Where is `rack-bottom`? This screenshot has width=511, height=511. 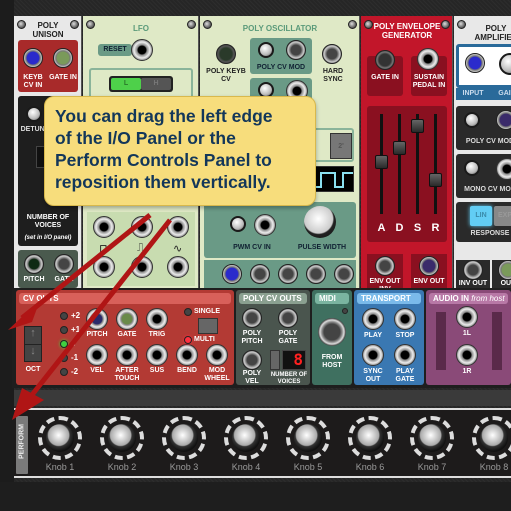 rack-bottom is located at coordinates (255, 496).